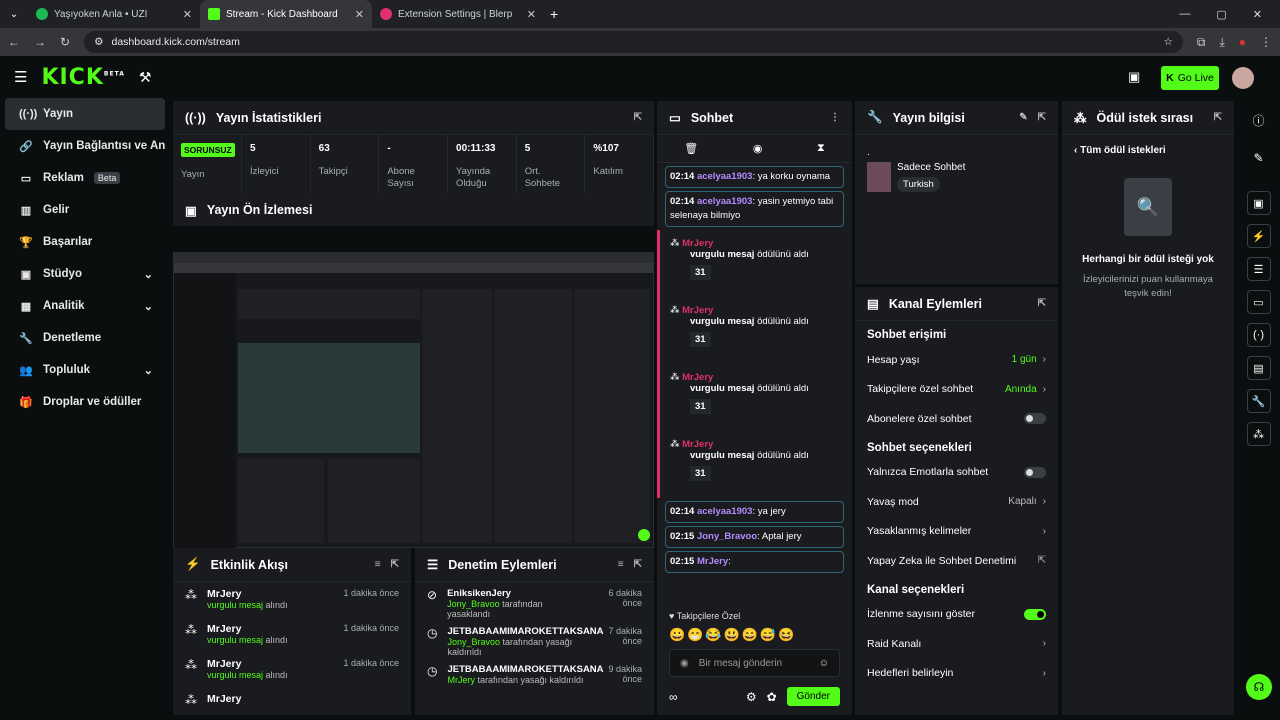 This screenshot has width=1280, height=720. Describe the element at coordinates (956, 532) in the screenshot. I see `setting-row: Yasaklanmış kelimeler ›` at that location.